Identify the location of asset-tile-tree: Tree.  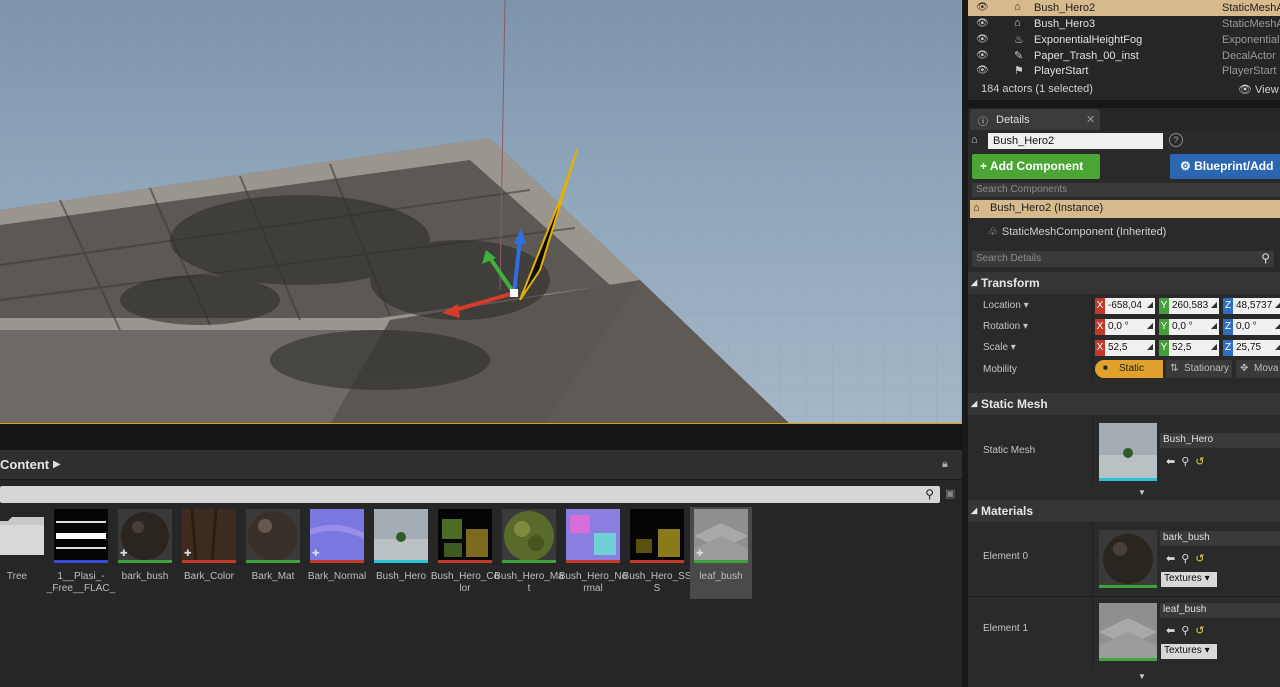
(24, 553).